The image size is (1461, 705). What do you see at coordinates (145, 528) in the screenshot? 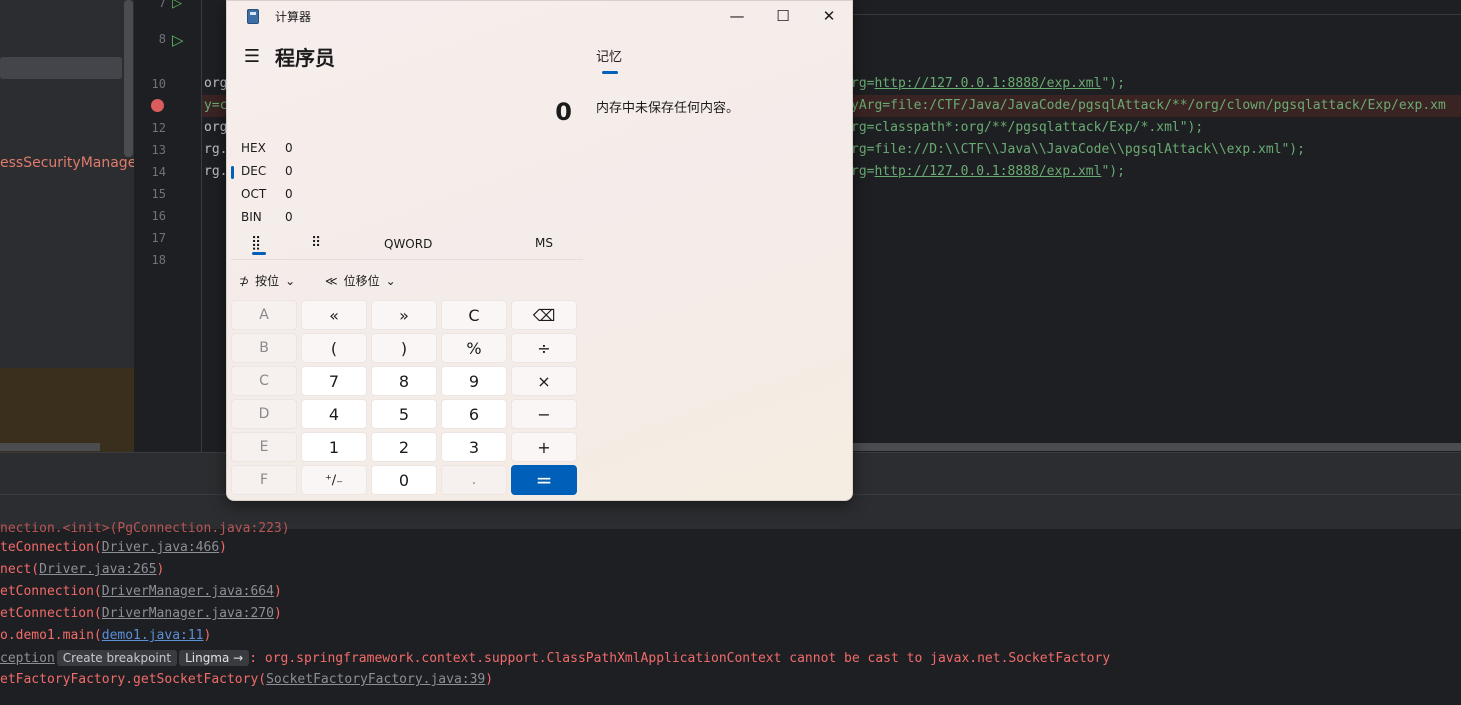
I see `console-line-clipped: nection.<init>(PgConnection.java:223)` at bounding box center [145, 528].